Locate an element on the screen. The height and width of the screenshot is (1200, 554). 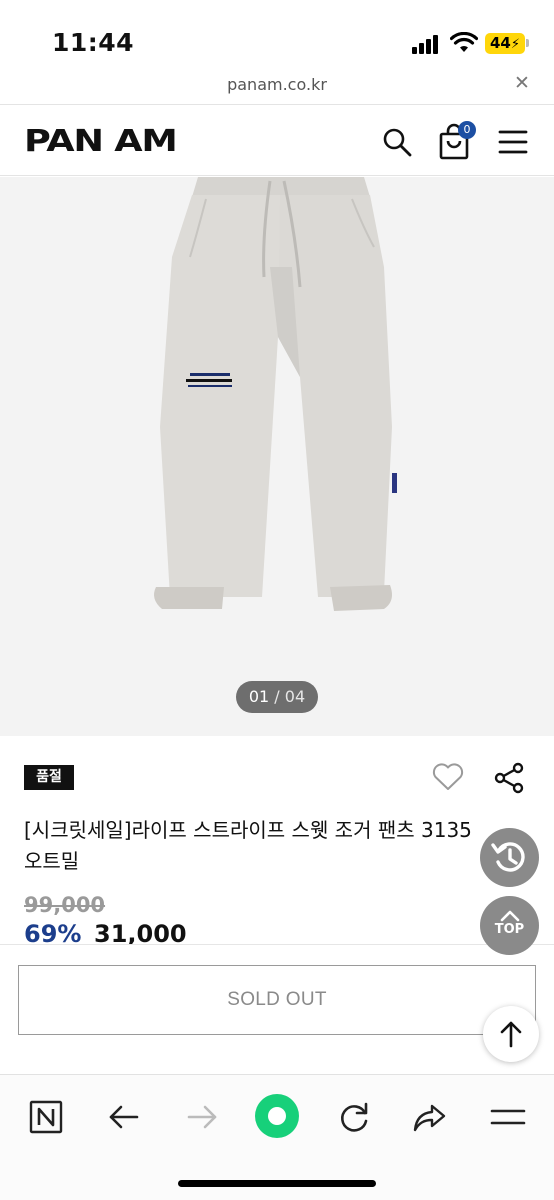
home-green-icon is located at coordinates (277, 1116).